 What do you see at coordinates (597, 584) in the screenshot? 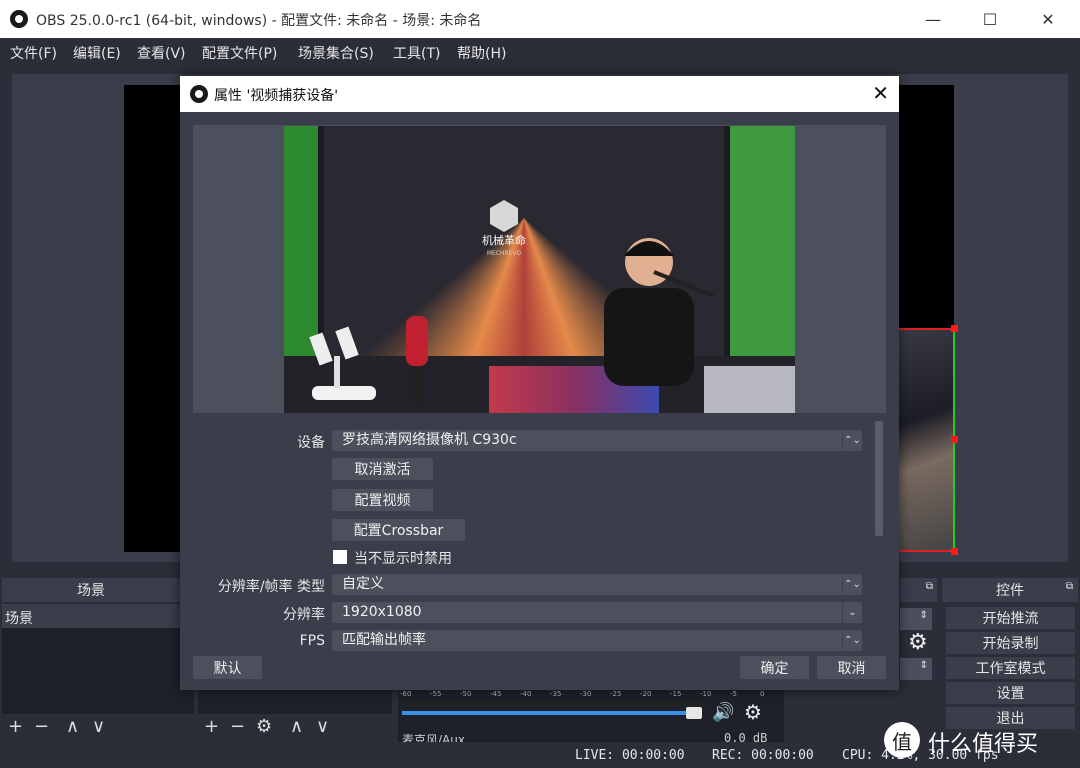
I see `resolution-fps-type-select: 自定义 ⌃⌄` at bounding box center [597, 584].